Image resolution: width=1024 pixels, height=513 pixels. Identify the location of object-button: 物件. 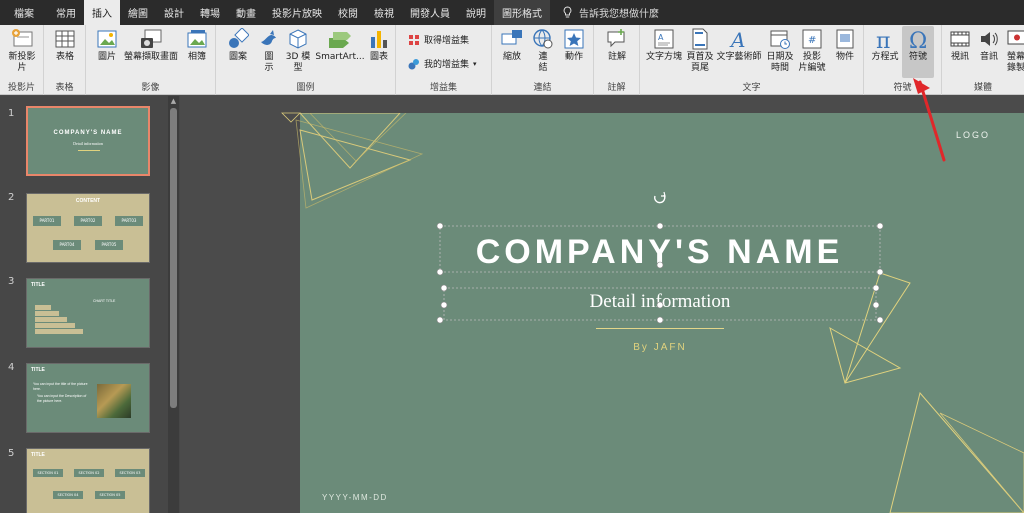
(845, 45).